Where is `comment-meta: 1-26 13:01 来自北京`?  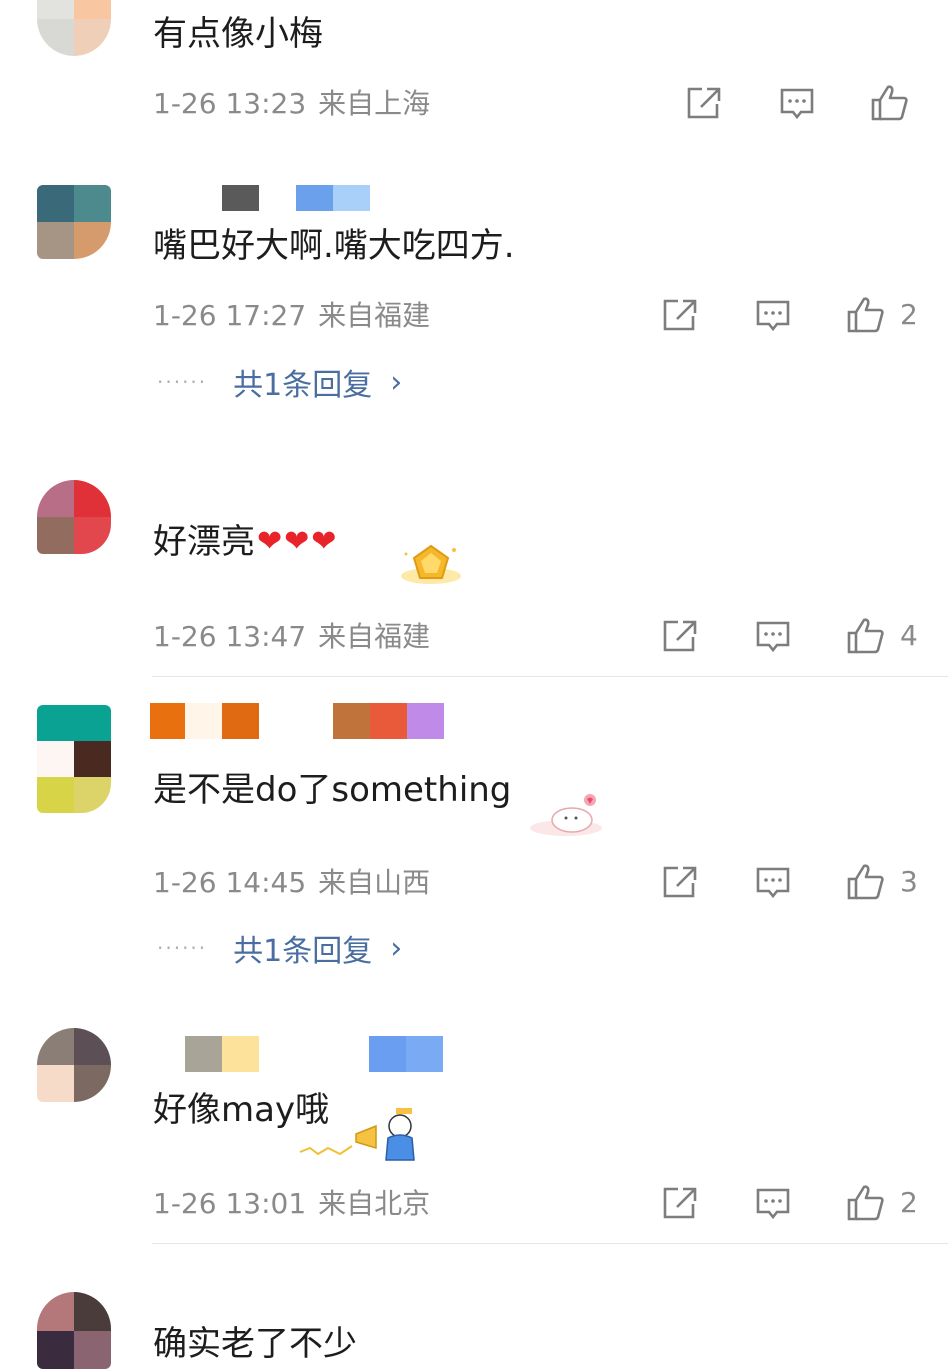
comment-meta: 1-26 13:01 来自北京 is located at coordinates (291, 1204).